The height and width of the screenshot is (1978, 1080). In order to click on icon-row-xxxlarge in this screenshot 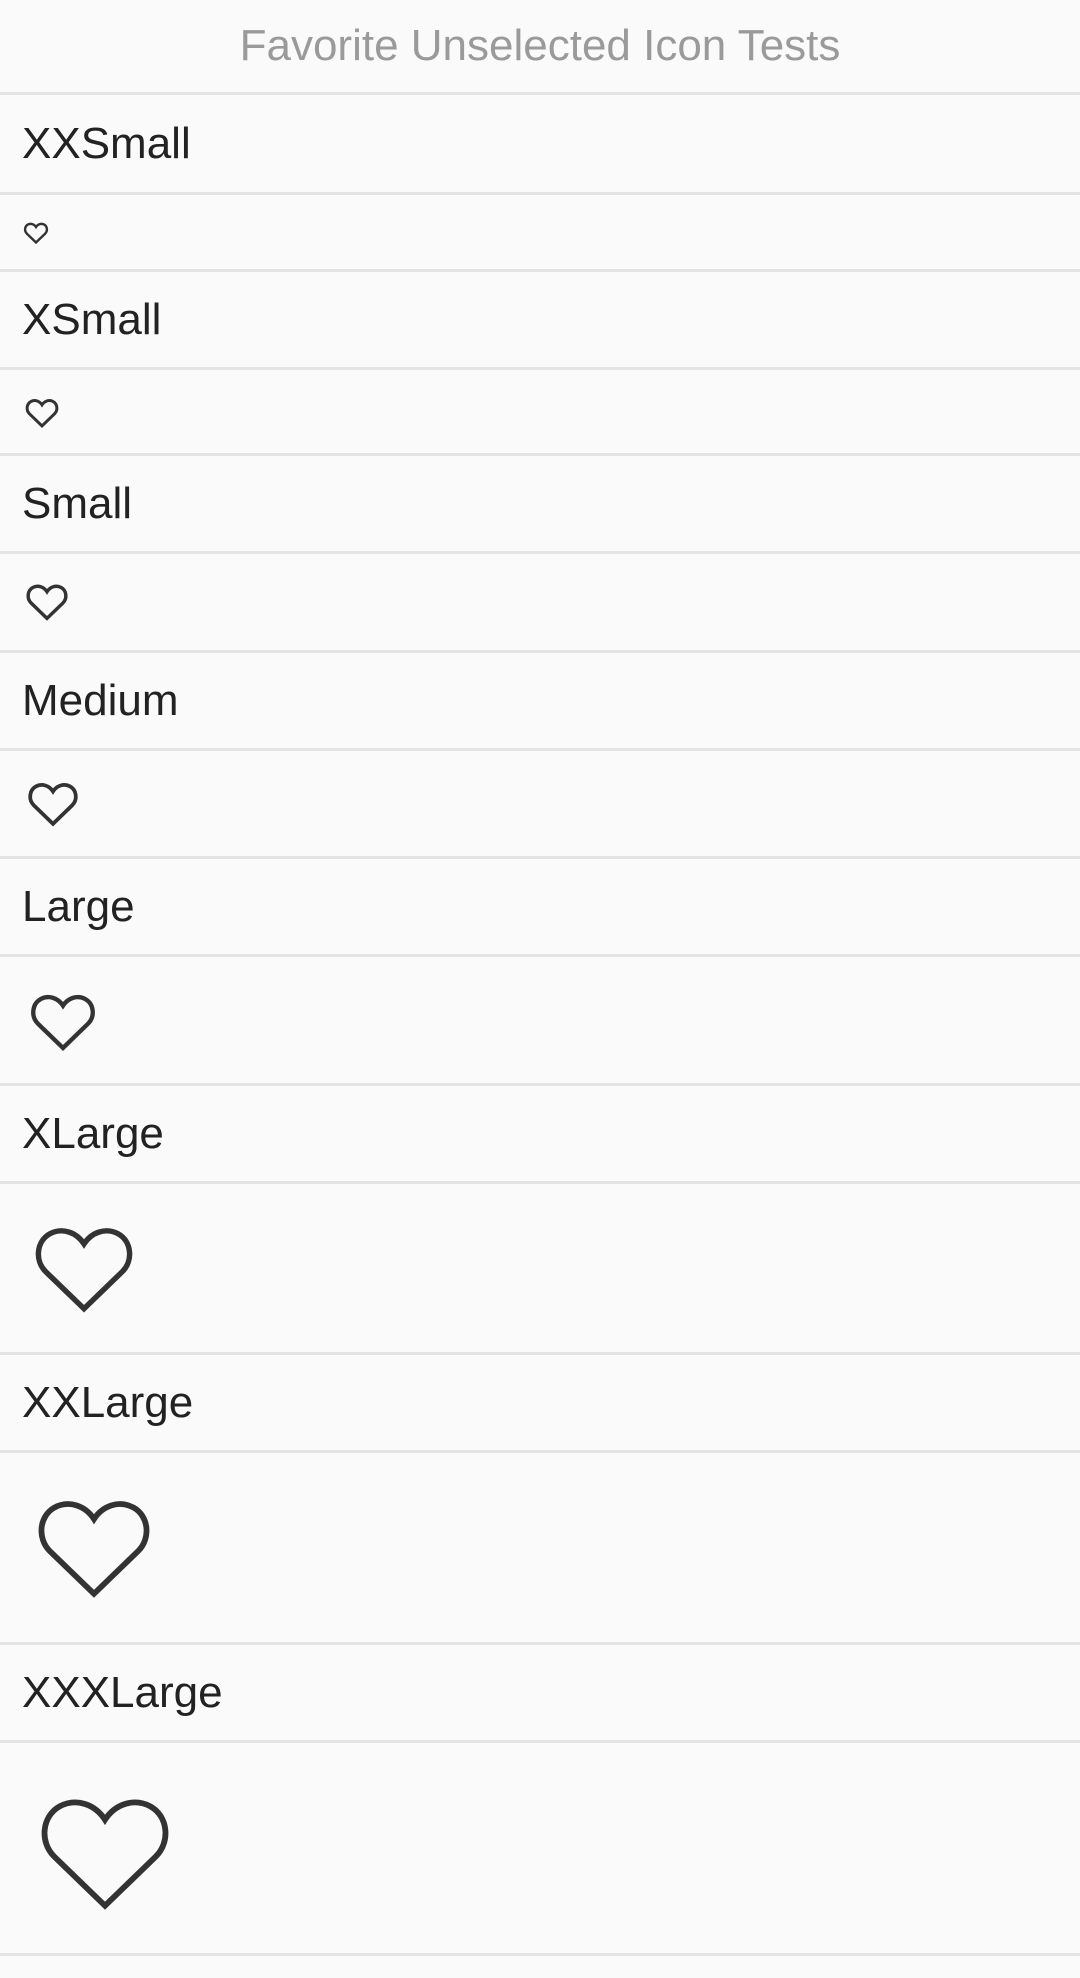, I will do `click(540, 1849)`.